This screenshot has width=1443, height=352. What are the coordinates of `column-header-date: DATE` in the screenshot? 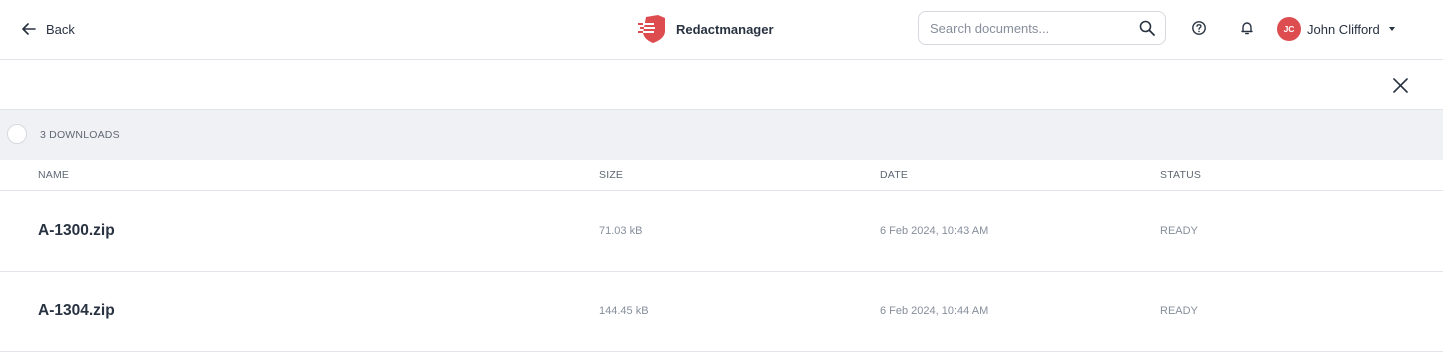 It's located at (894, 175).